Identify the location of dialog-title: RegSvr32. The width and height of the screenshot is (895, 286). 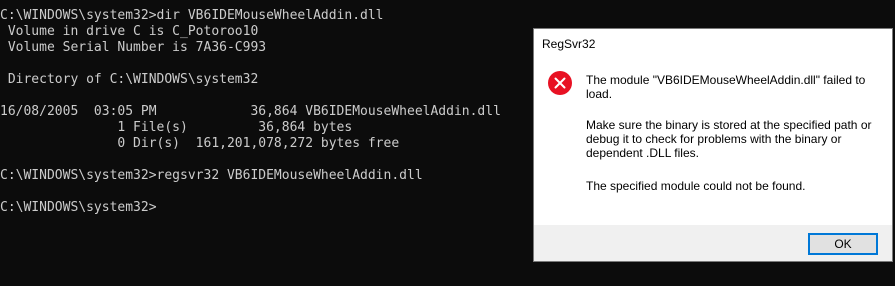
(569, 44).